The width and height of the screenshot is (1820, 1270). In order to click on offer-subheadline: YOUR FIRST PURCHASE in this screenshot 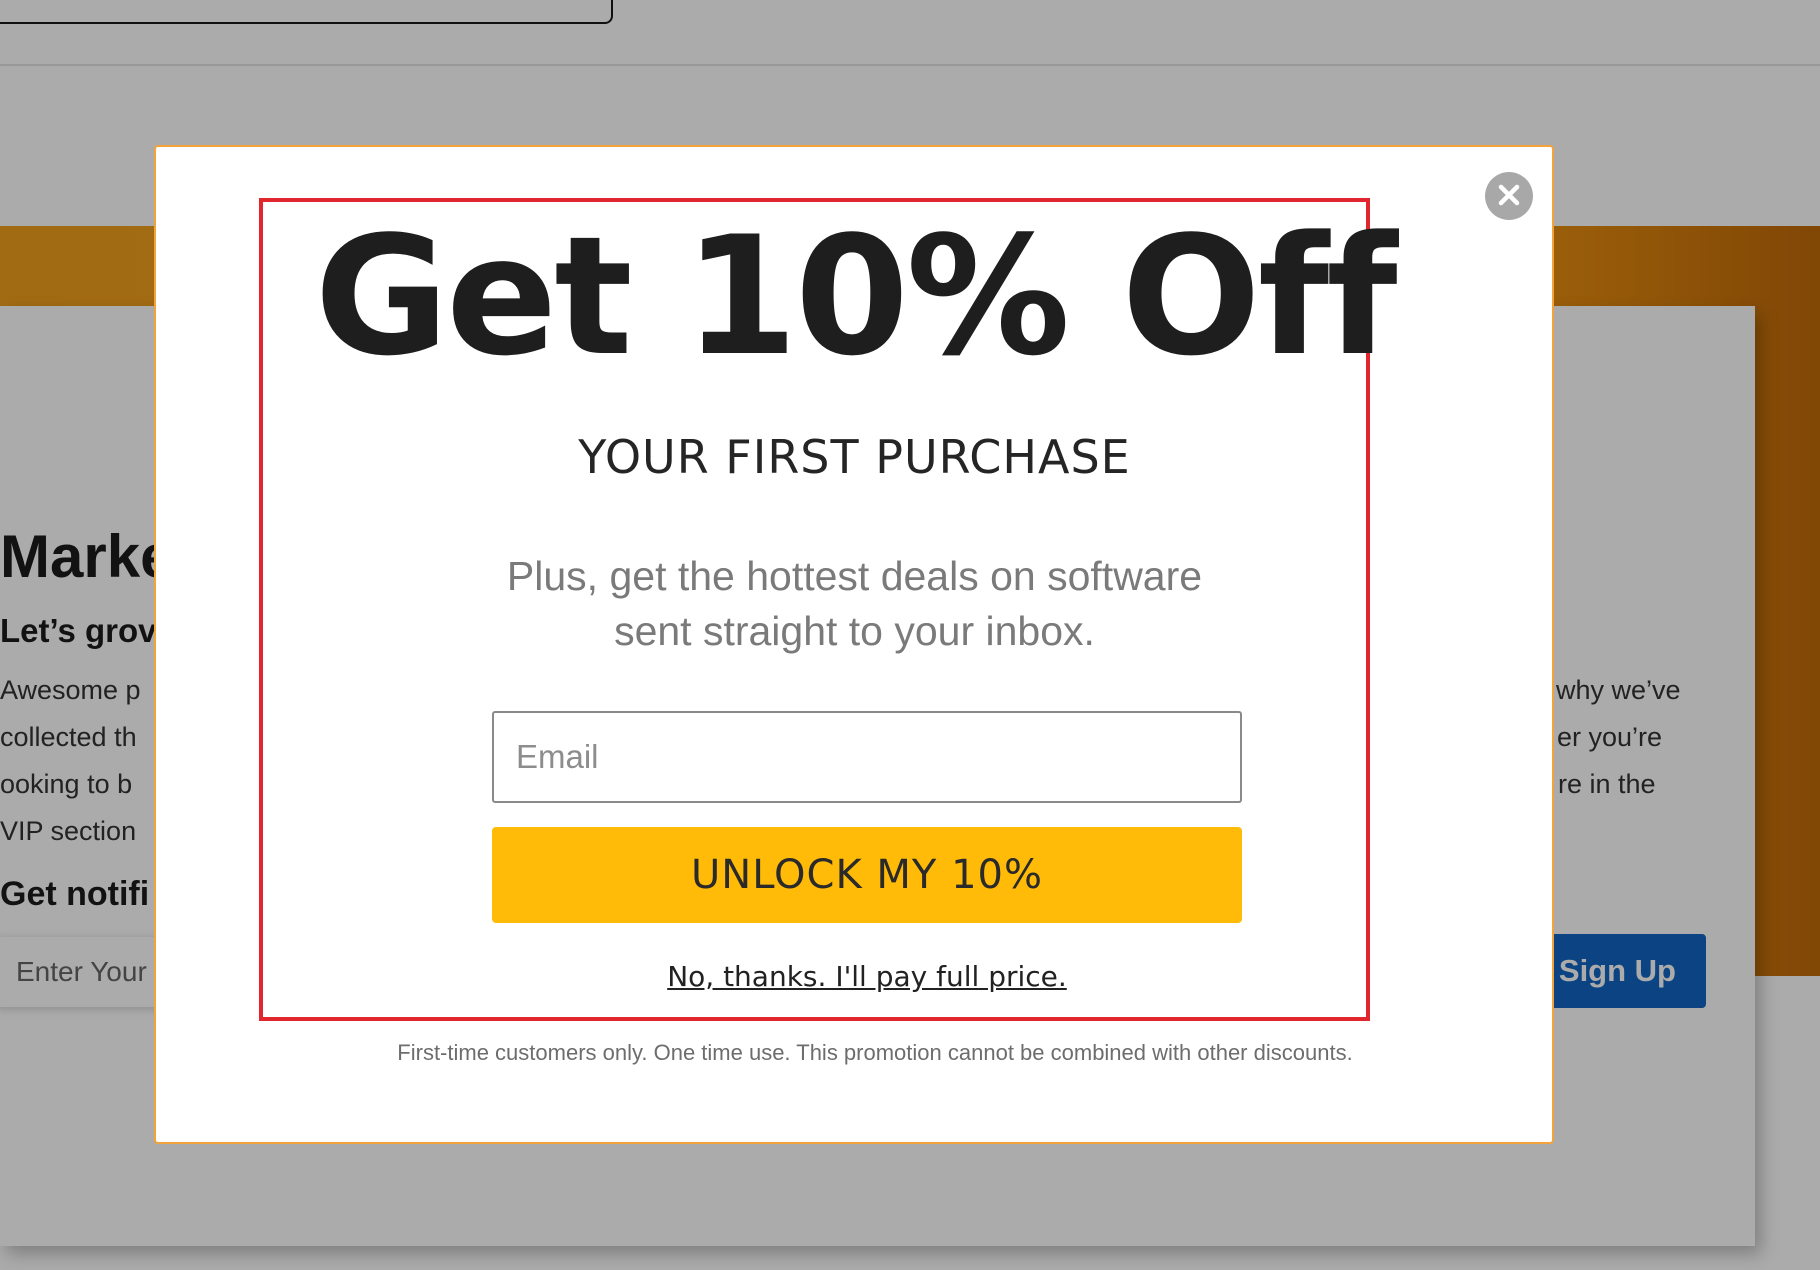, I will do `click(854, 457)`.